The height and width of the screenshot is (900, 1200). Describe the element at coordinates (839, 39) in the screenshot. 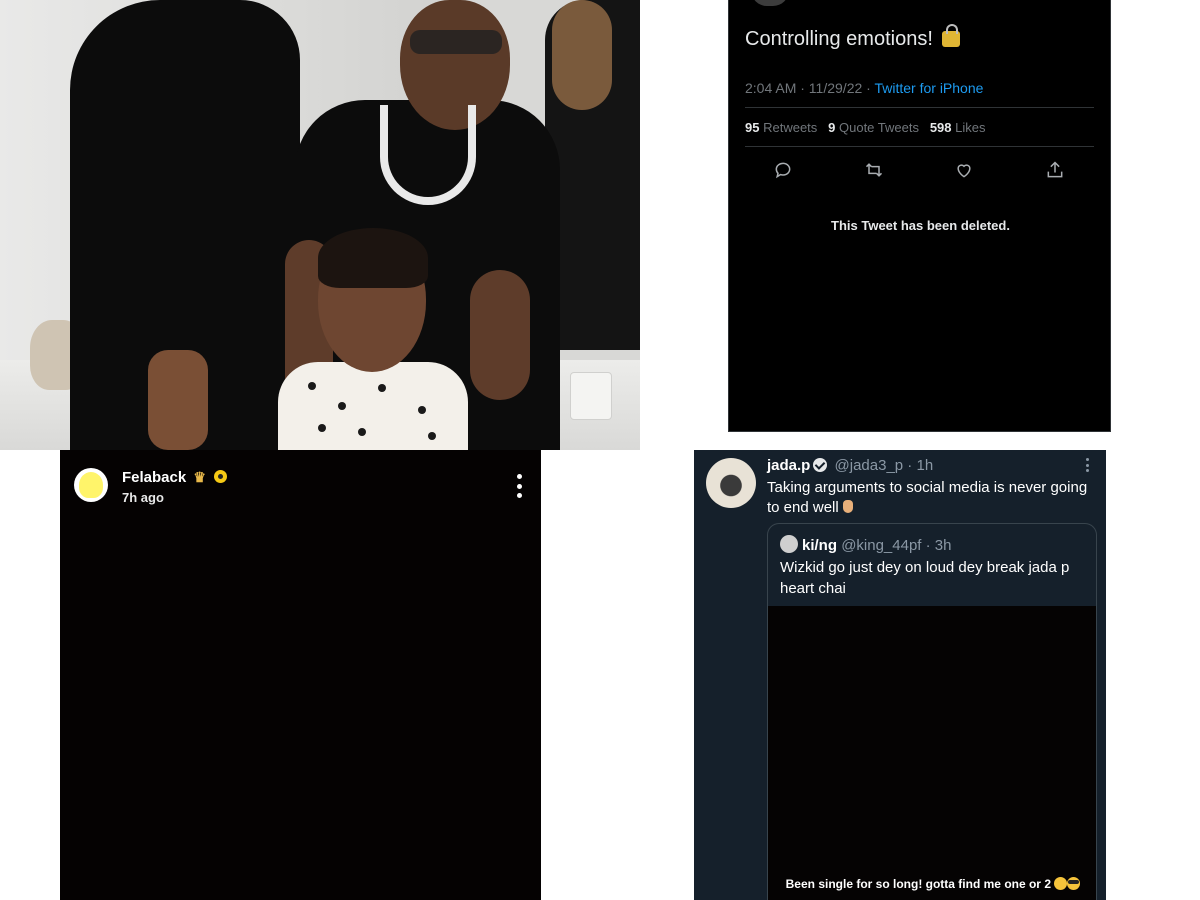

I see `tweet-text-content: Controlling emotions!` at that location.